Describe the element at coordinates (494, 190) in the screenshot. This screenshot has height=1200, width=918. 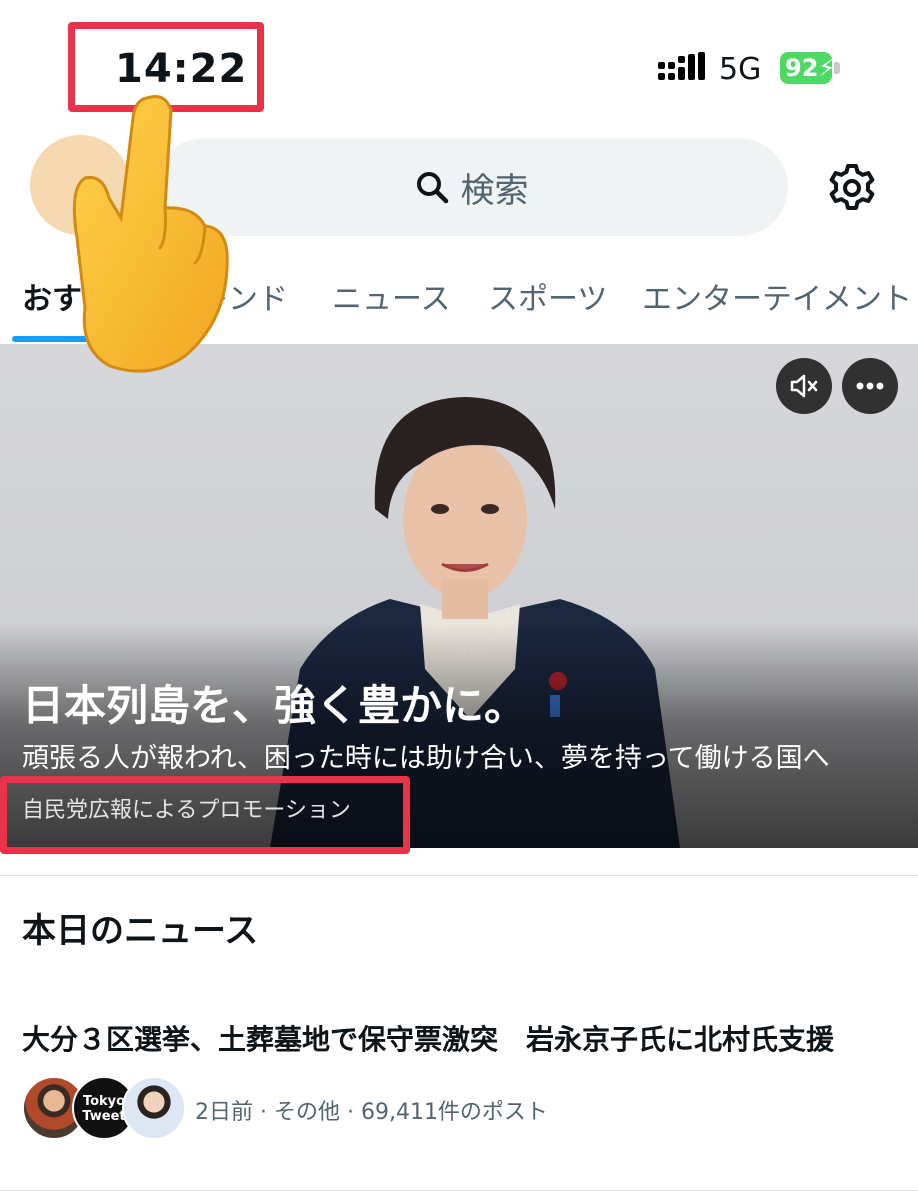
I see `search-label: 検索` at that location.